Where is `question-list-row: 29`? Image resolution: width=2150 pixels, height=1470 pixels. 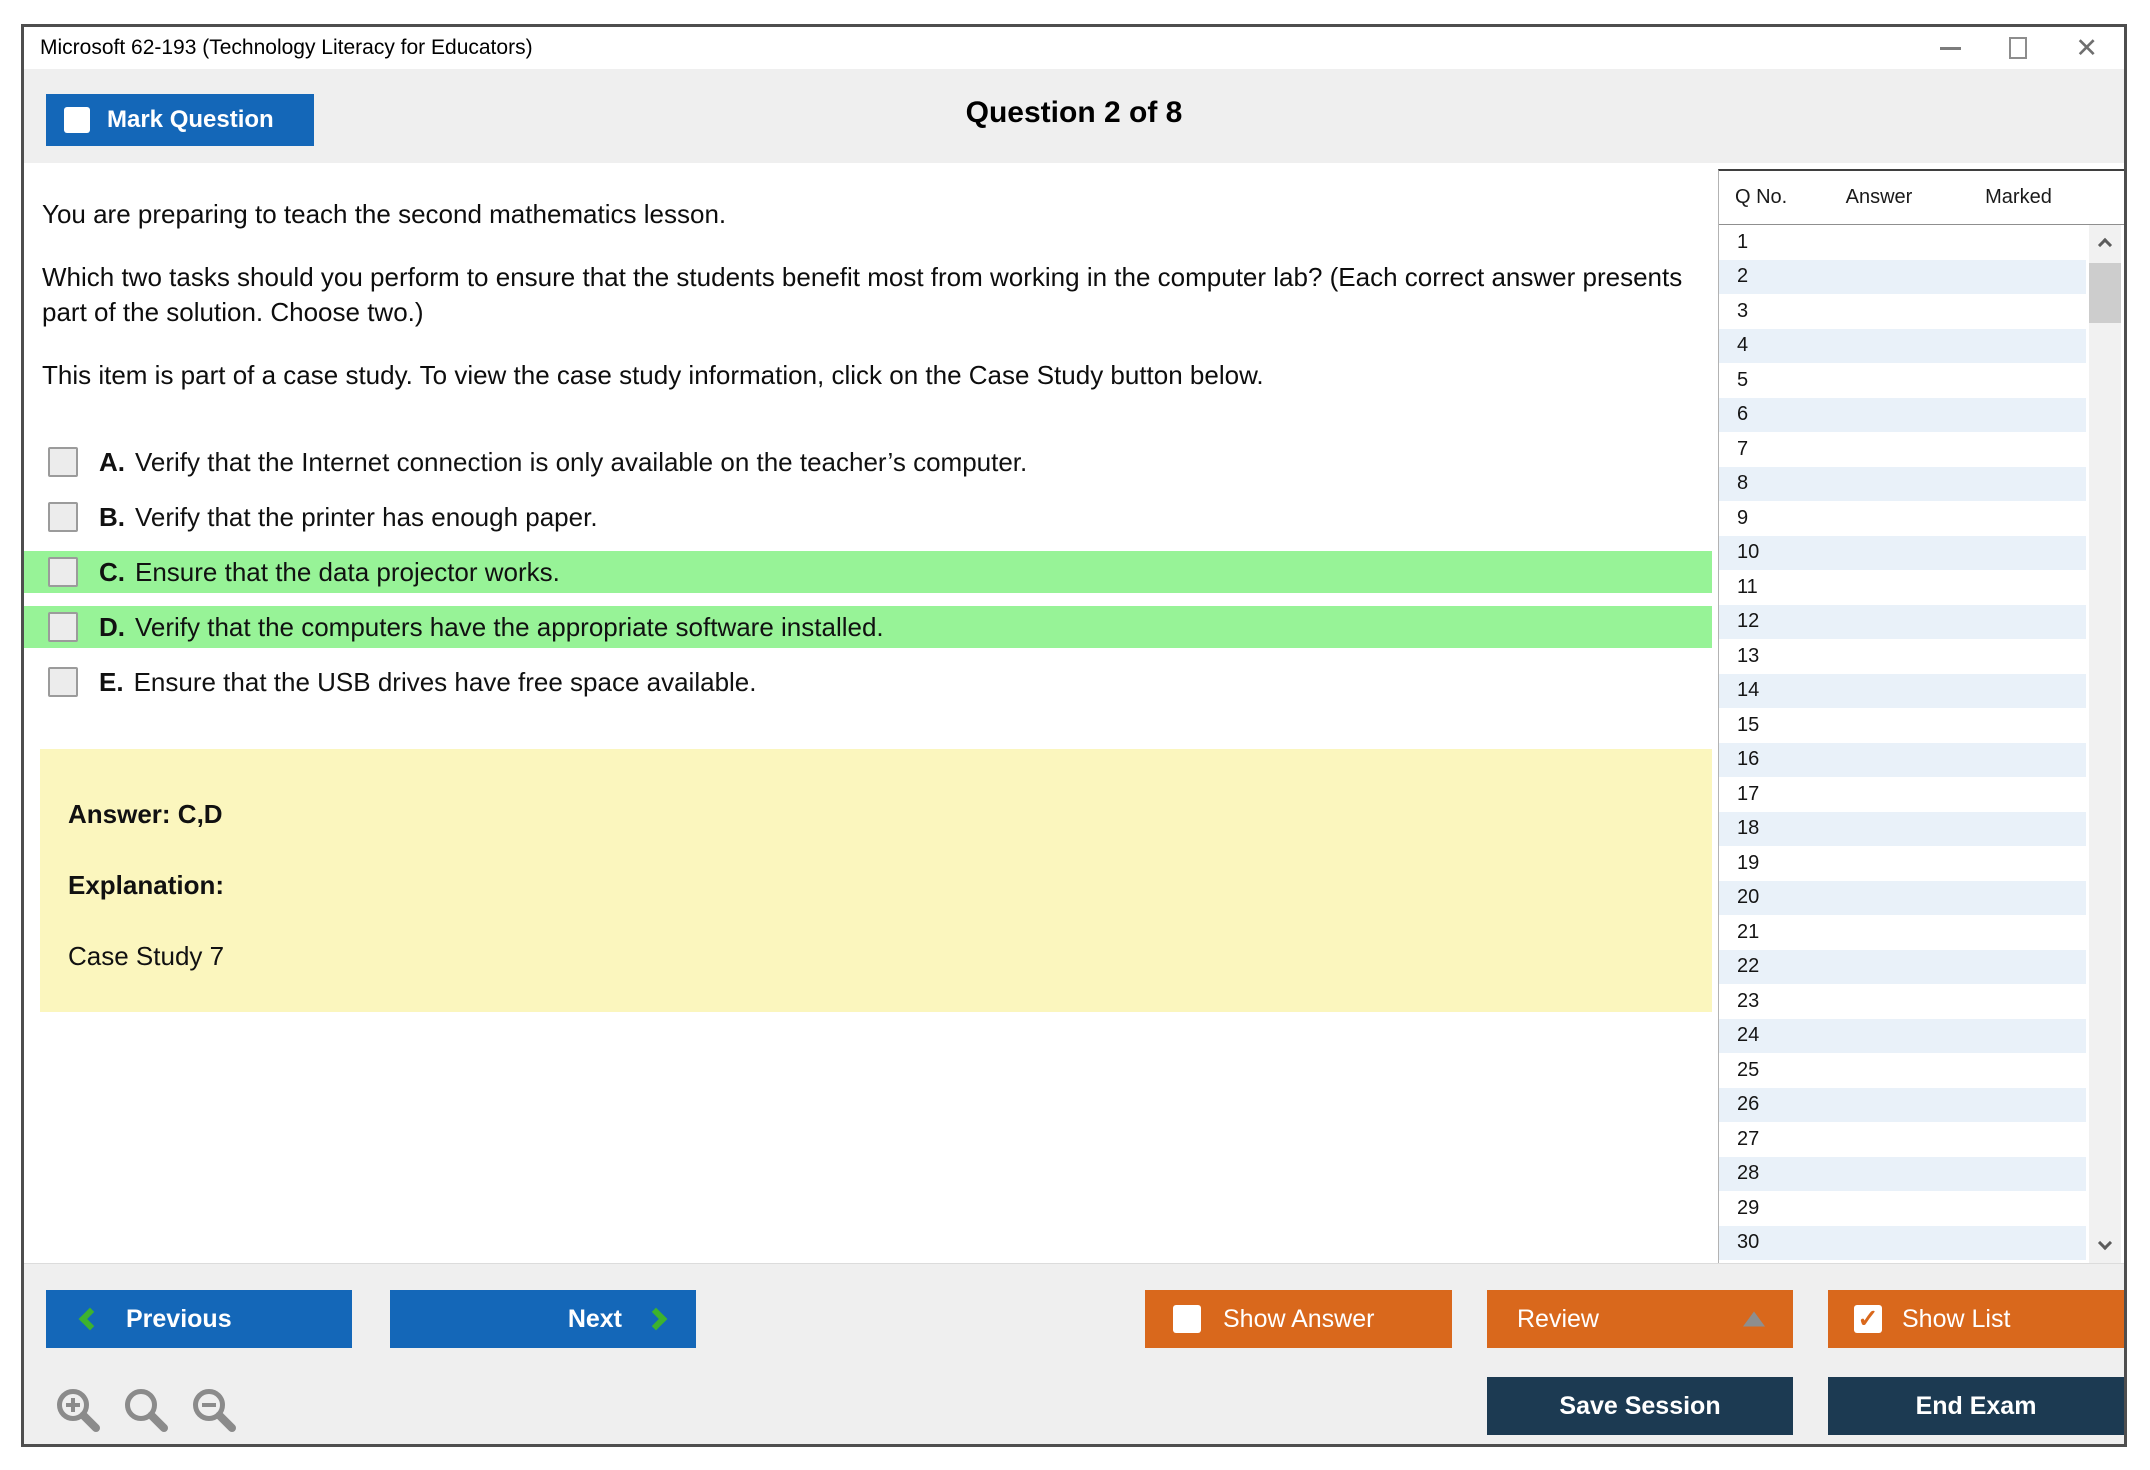 question-list-row: 29 is located at coordinates (1902, 1208).